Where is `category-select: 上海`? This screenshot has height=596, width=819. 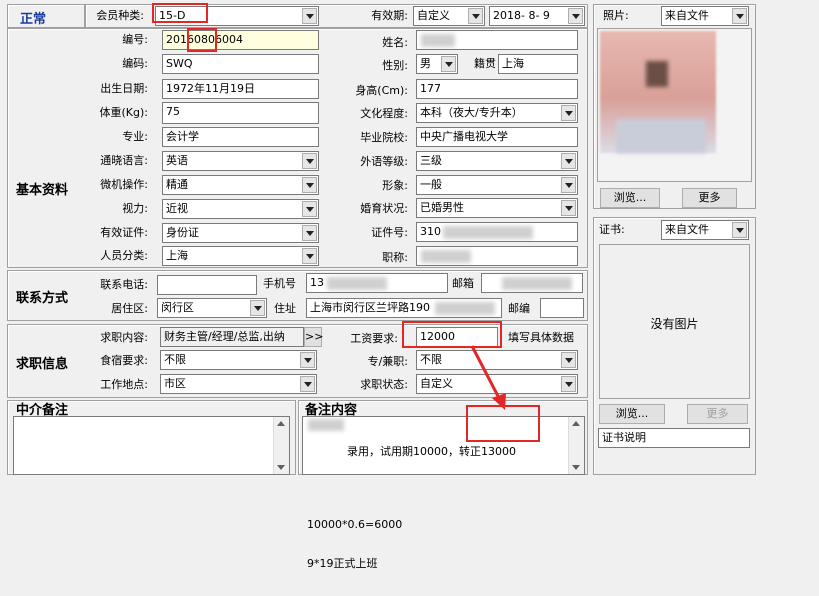
category-select: 上海 is located at coordinates (240, 256).